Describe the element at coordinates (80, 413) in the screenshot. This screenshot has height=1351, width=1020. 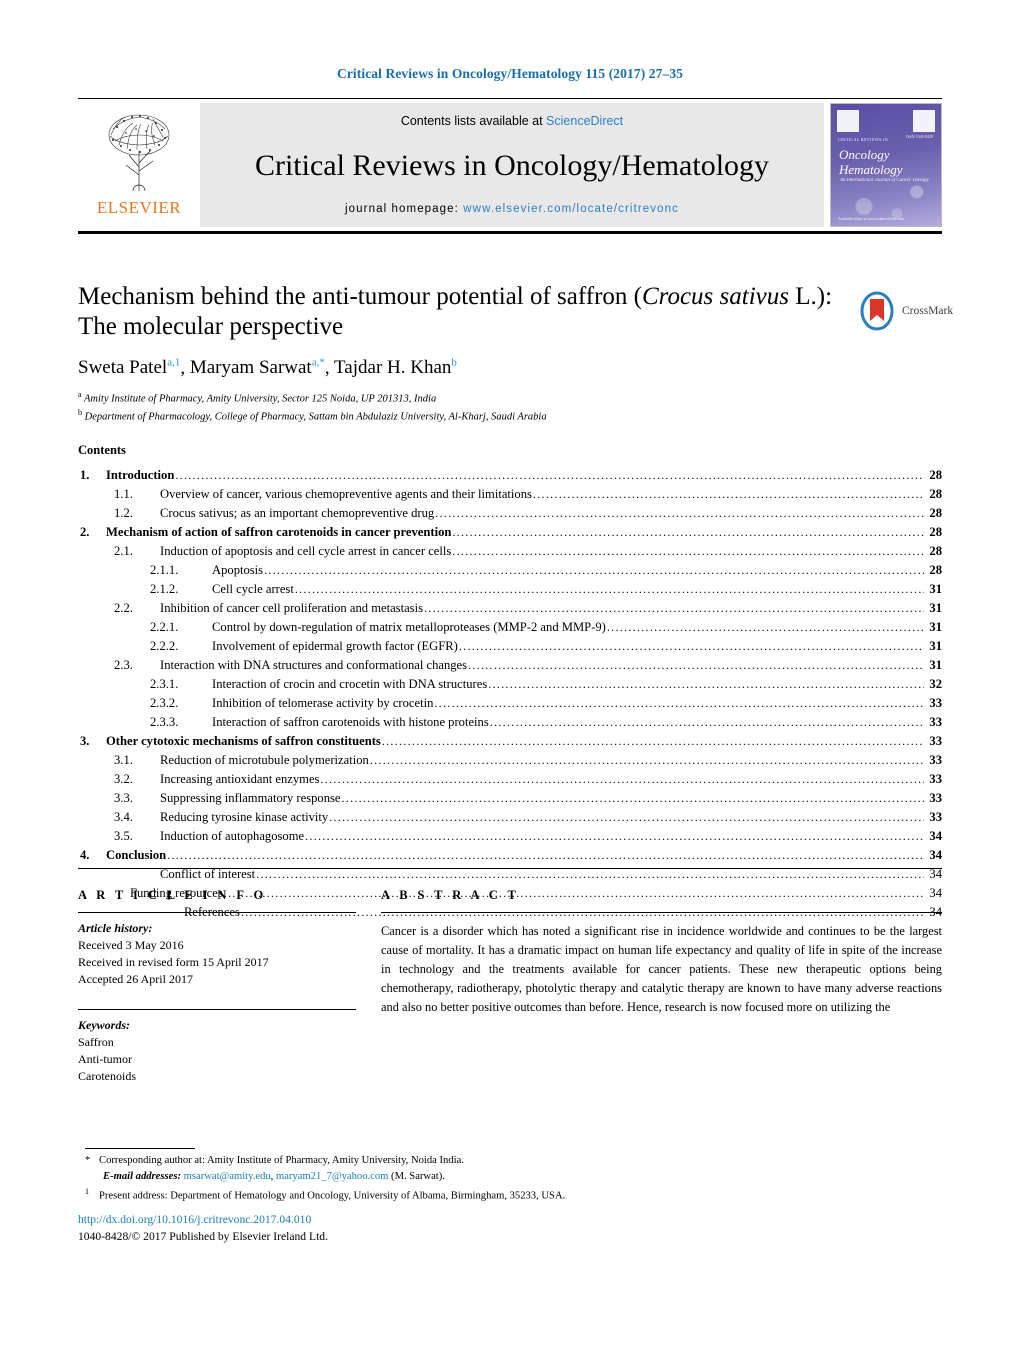
I see `affiliation-marker: b` at that location.